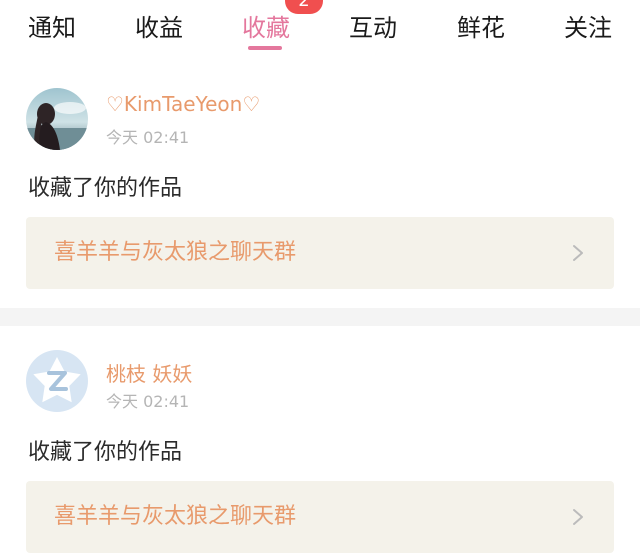  I want to click on active-tab-indicator, so click(265, 48).